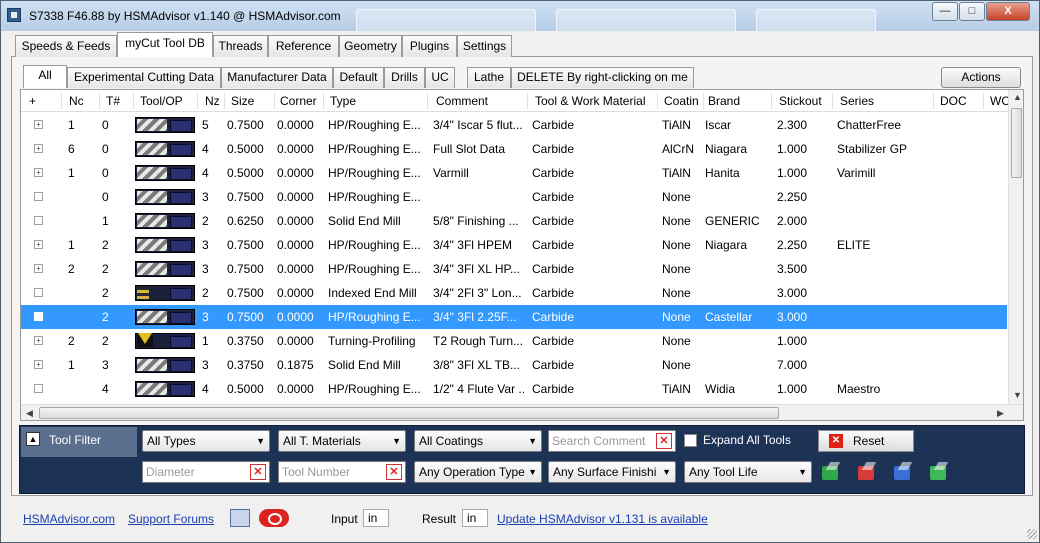 This screenshot has height=543, width=1040. I want to click on tab-geometry: Geometry, so click(370, 46).